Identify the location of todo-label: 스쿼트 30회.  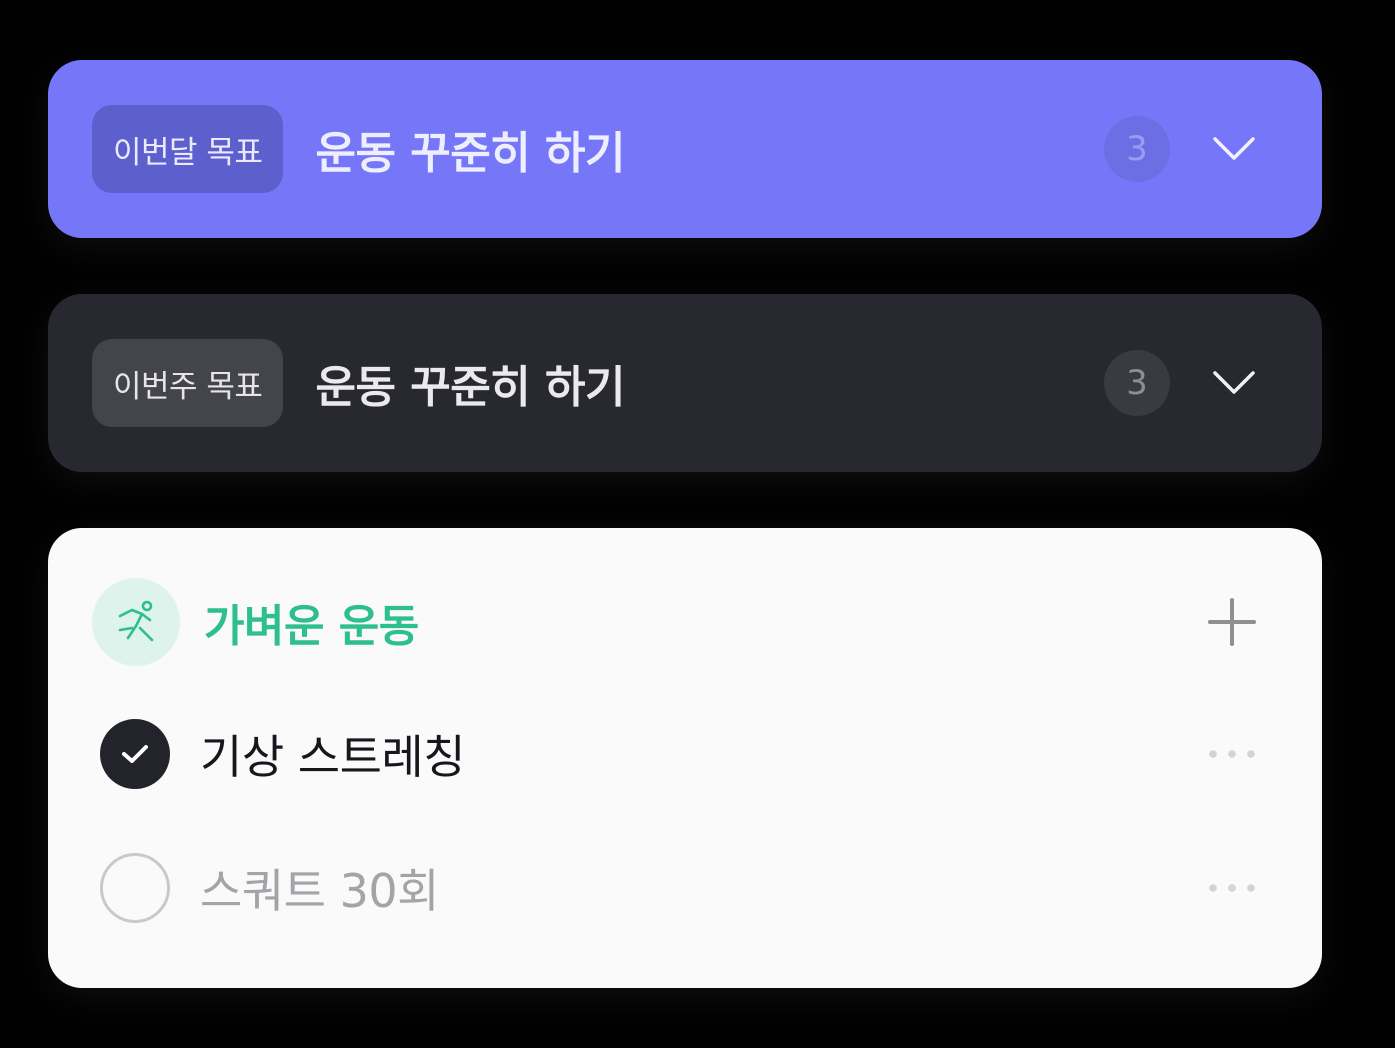
(319, 891).